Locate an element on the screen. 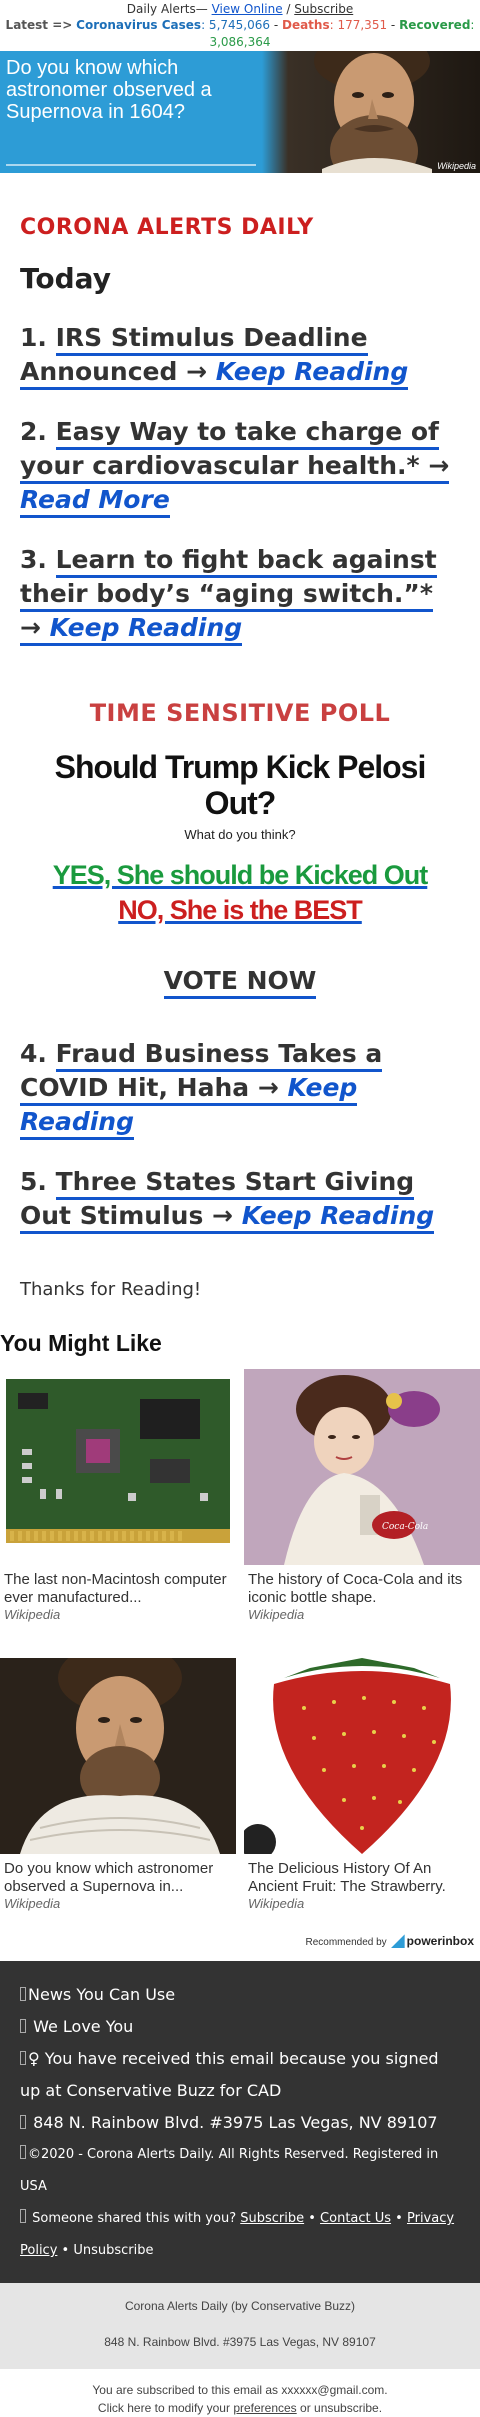 The image size is (480, 2417). subscribe-link: Subscribe is located at coordinates (323, 9).